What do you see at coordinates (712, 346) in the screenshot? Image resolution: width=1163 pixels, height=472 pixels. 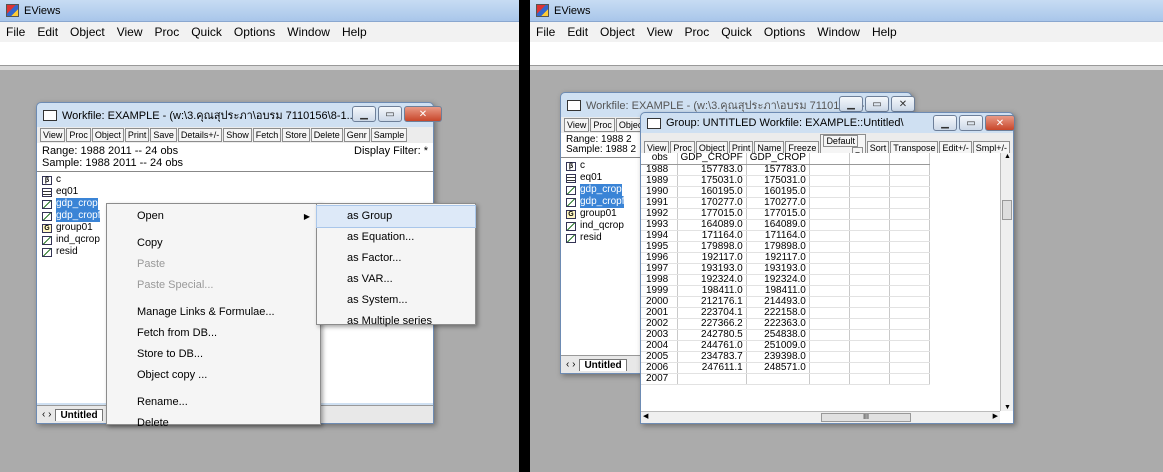 I see `table-cell: 244761.0` at bounding box center [712, 346].